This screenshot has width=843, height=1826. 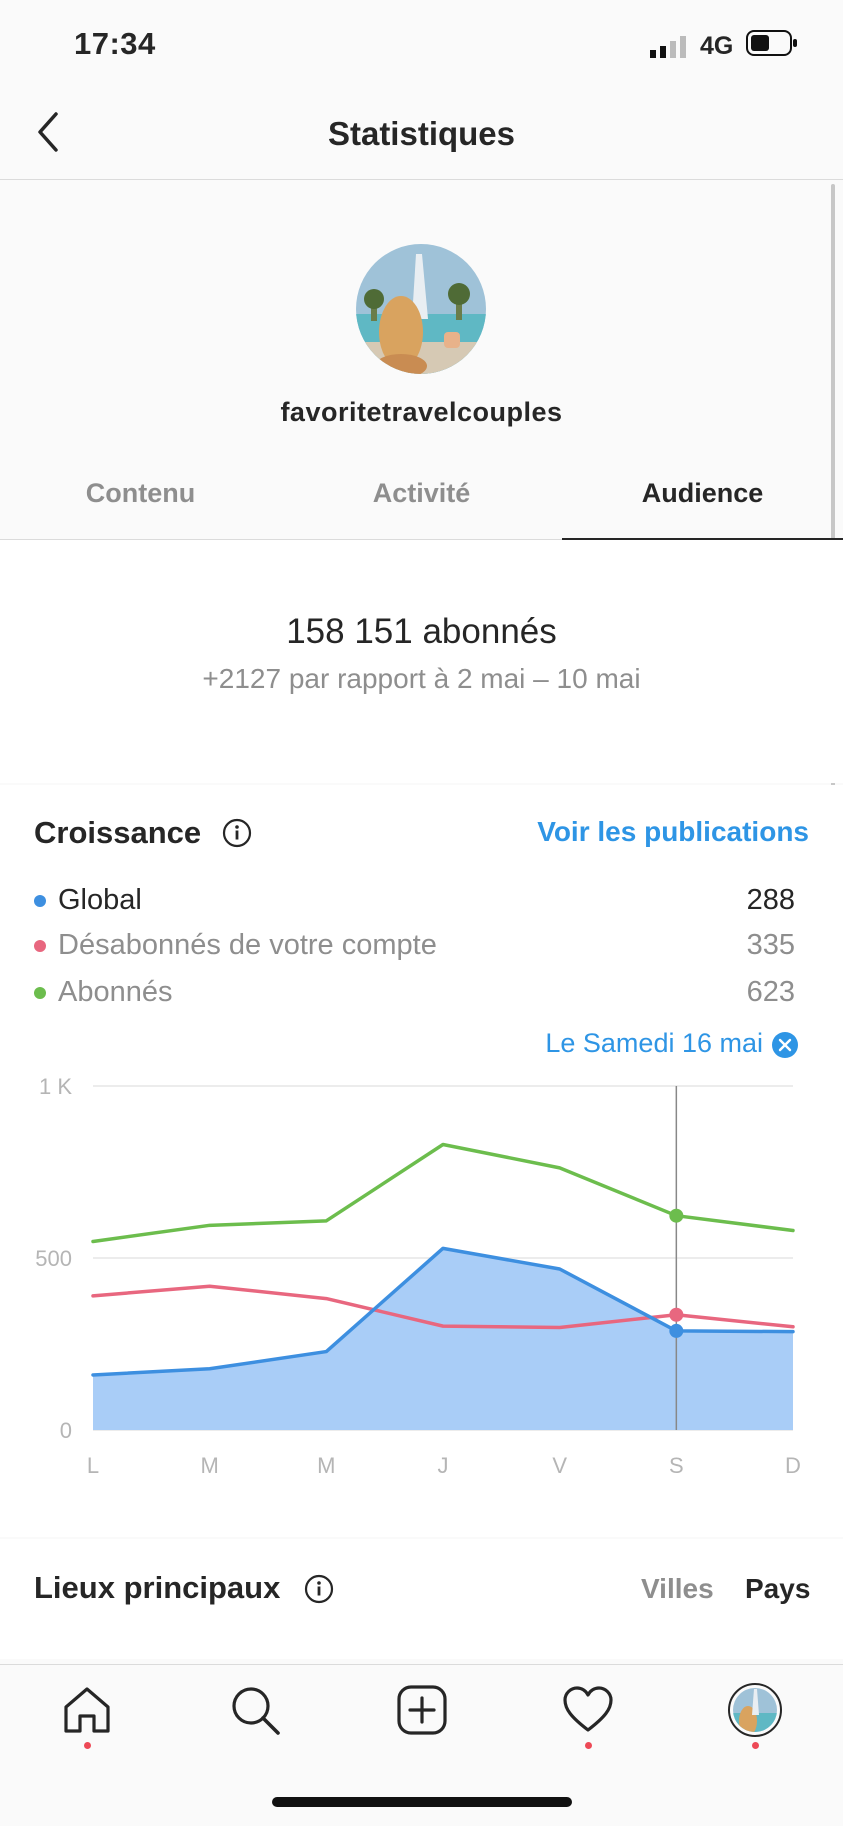 What do you see at coordinates (247, 945) in the screenshot?
I see `legend-unfollowers-label: Désabonnés de votre compte` at bounding box center [247, 945].